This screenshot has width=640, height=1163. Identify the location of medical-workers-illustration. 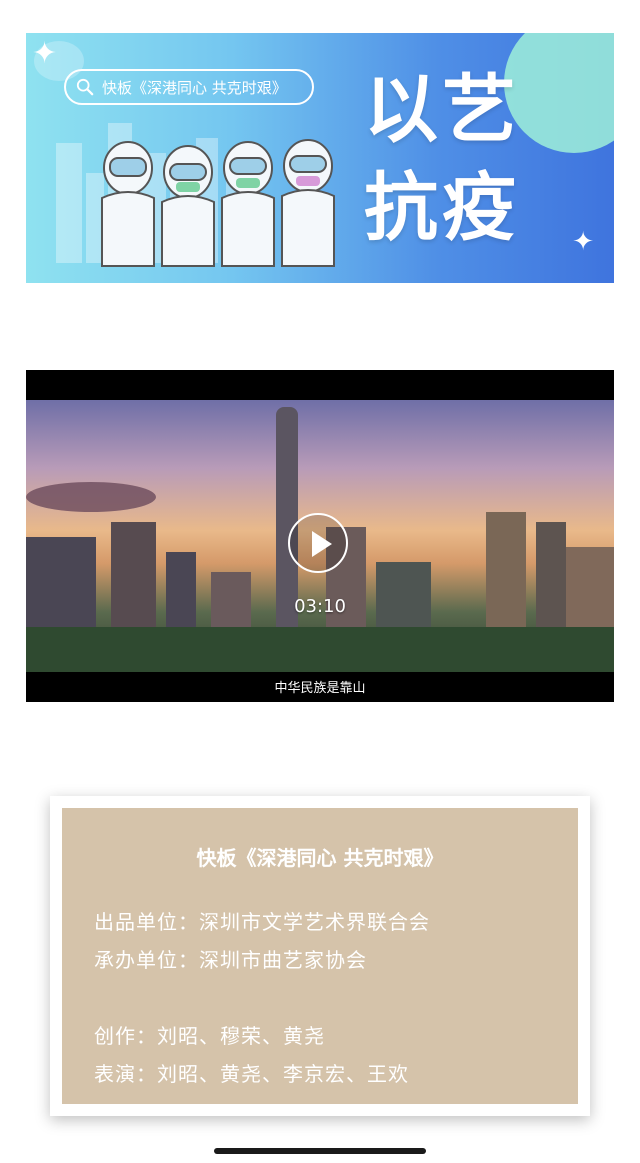
(226, 205).